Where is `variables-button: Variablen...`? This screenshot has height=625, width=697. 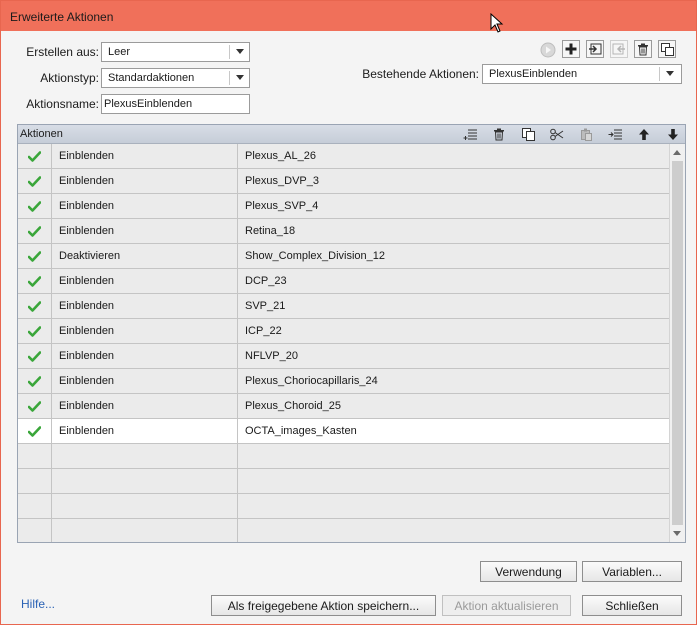
variables-button: Variablen... is located at coordinates (632, 571).